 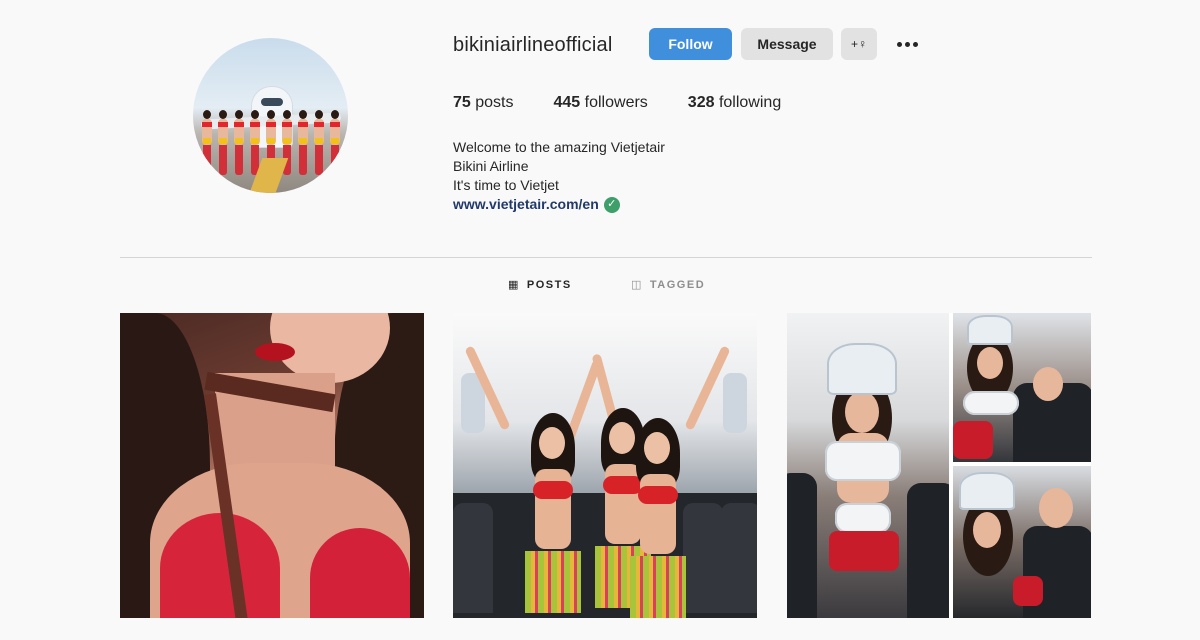 What do you see at coordinates (494, 102) in the screenshot?
I see `stat-posts-label: posts` at bounding box center [494, 102].